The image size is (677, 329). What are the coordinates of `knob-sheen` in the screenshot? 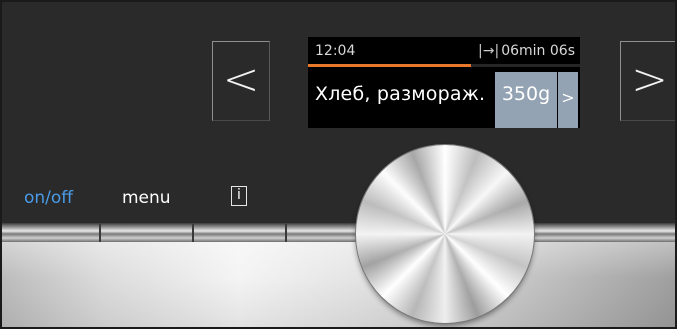 It's located at (445, 234).